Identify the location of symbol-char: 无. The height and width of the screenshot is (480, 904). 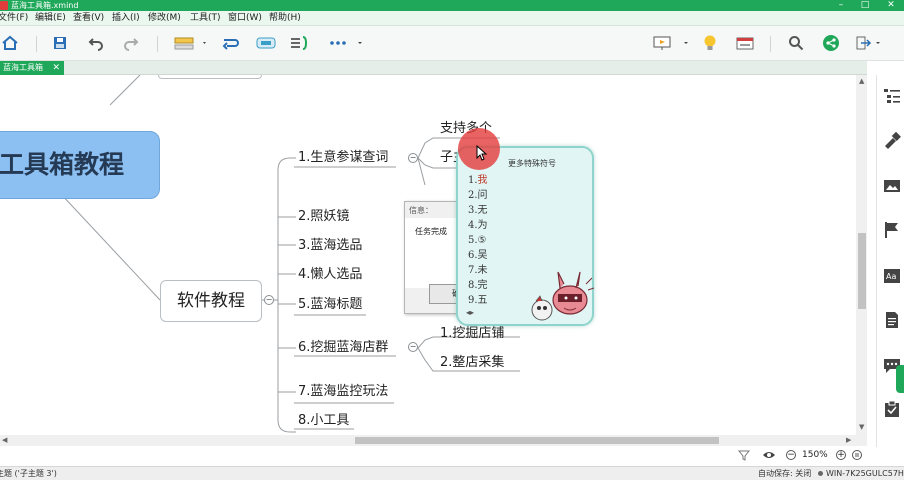
(482, 210).